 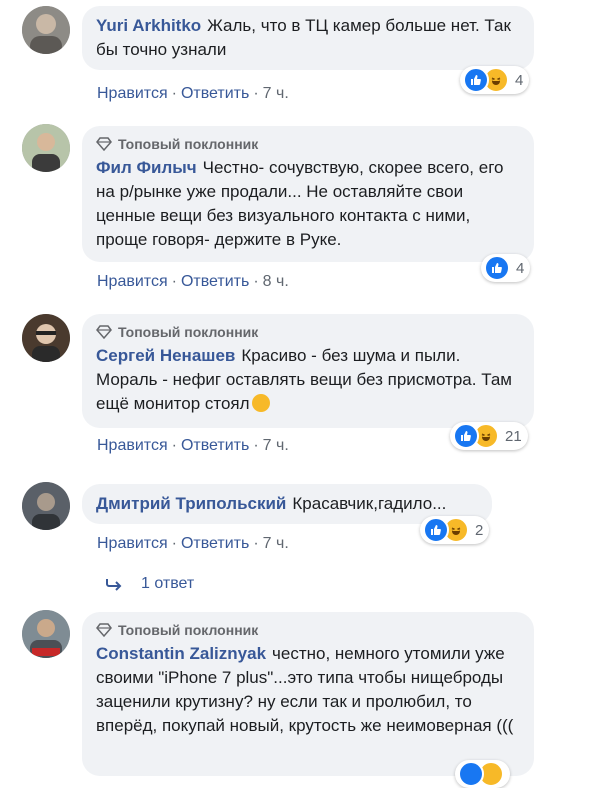 What do you see at coordinates (167, 584) in the screenshot?
I see `replies-count-label: 1 ответ` at bounding box center [167, 584].